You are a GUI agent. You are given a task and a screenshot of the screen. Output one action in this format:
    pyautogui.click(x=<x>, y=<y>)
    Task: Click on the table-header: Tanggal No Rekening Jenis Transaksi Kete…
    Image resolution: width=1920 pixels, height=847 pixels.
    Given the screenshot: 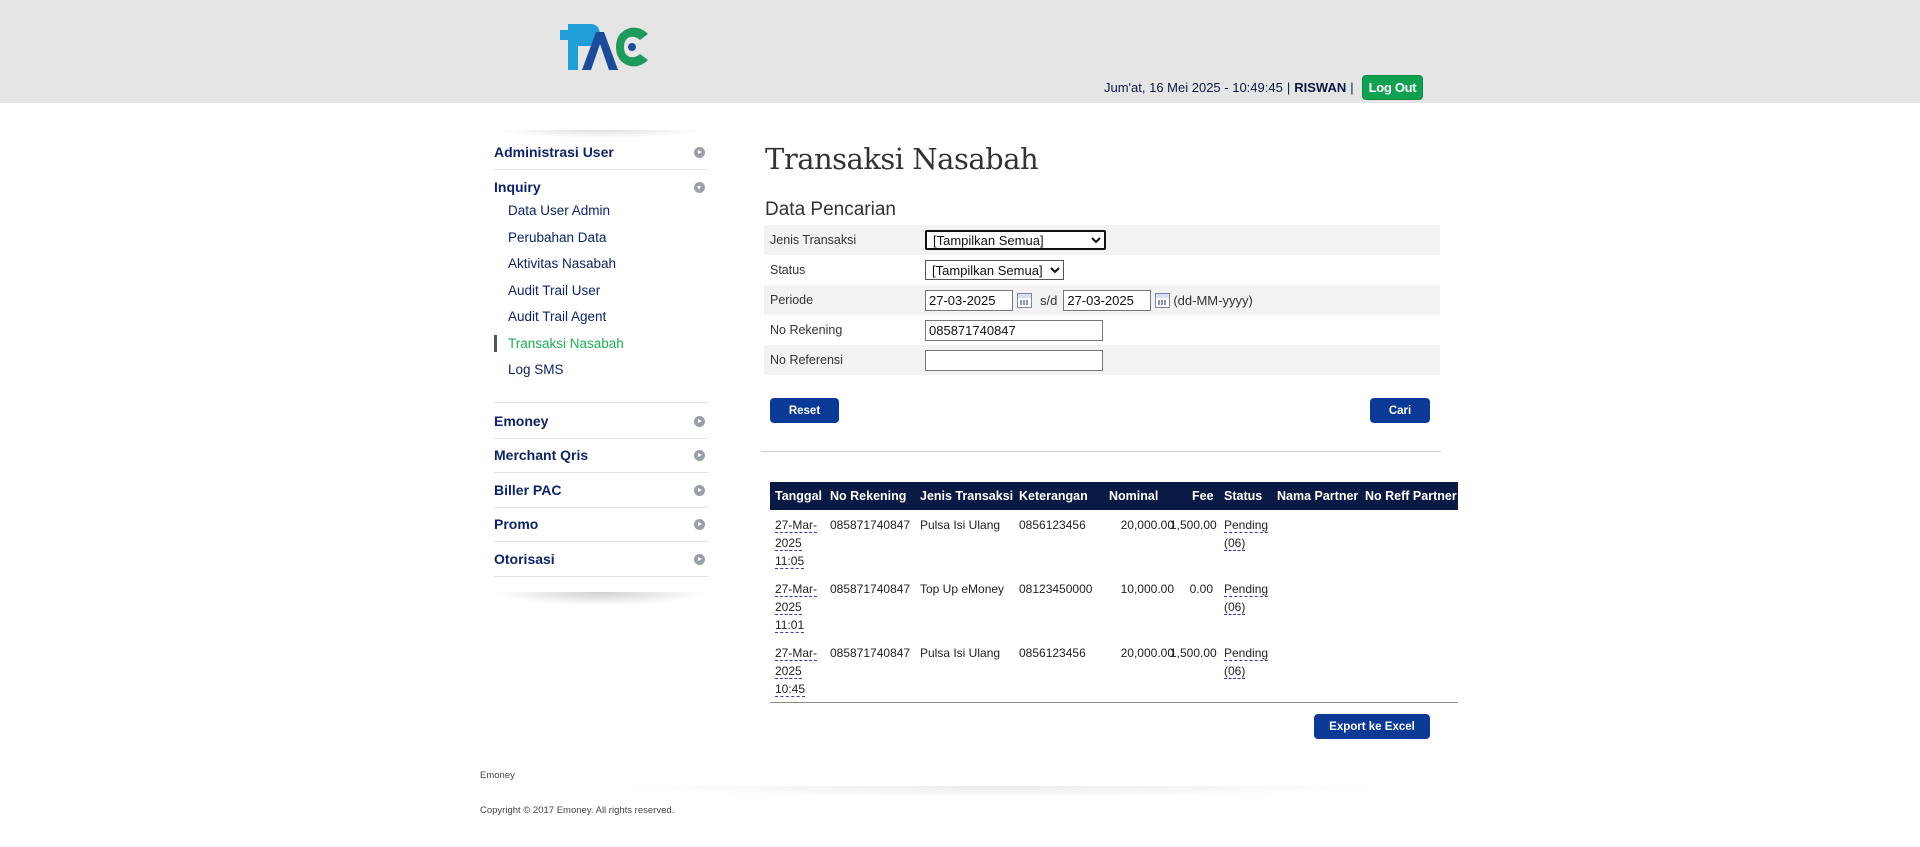 What is the action you would take?
    pyautogui.click(x=1114, y=496)
    